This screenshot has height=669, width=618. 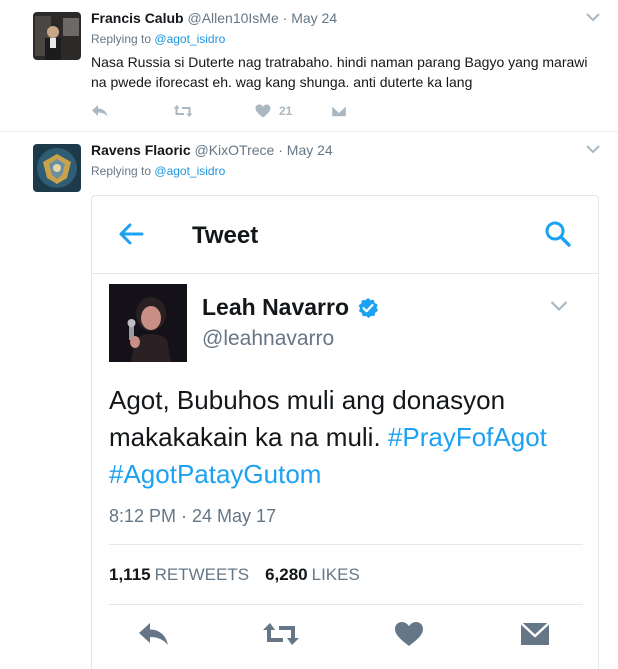 I want to click on retweets-count: 1,115, so click(x=130, y=574).